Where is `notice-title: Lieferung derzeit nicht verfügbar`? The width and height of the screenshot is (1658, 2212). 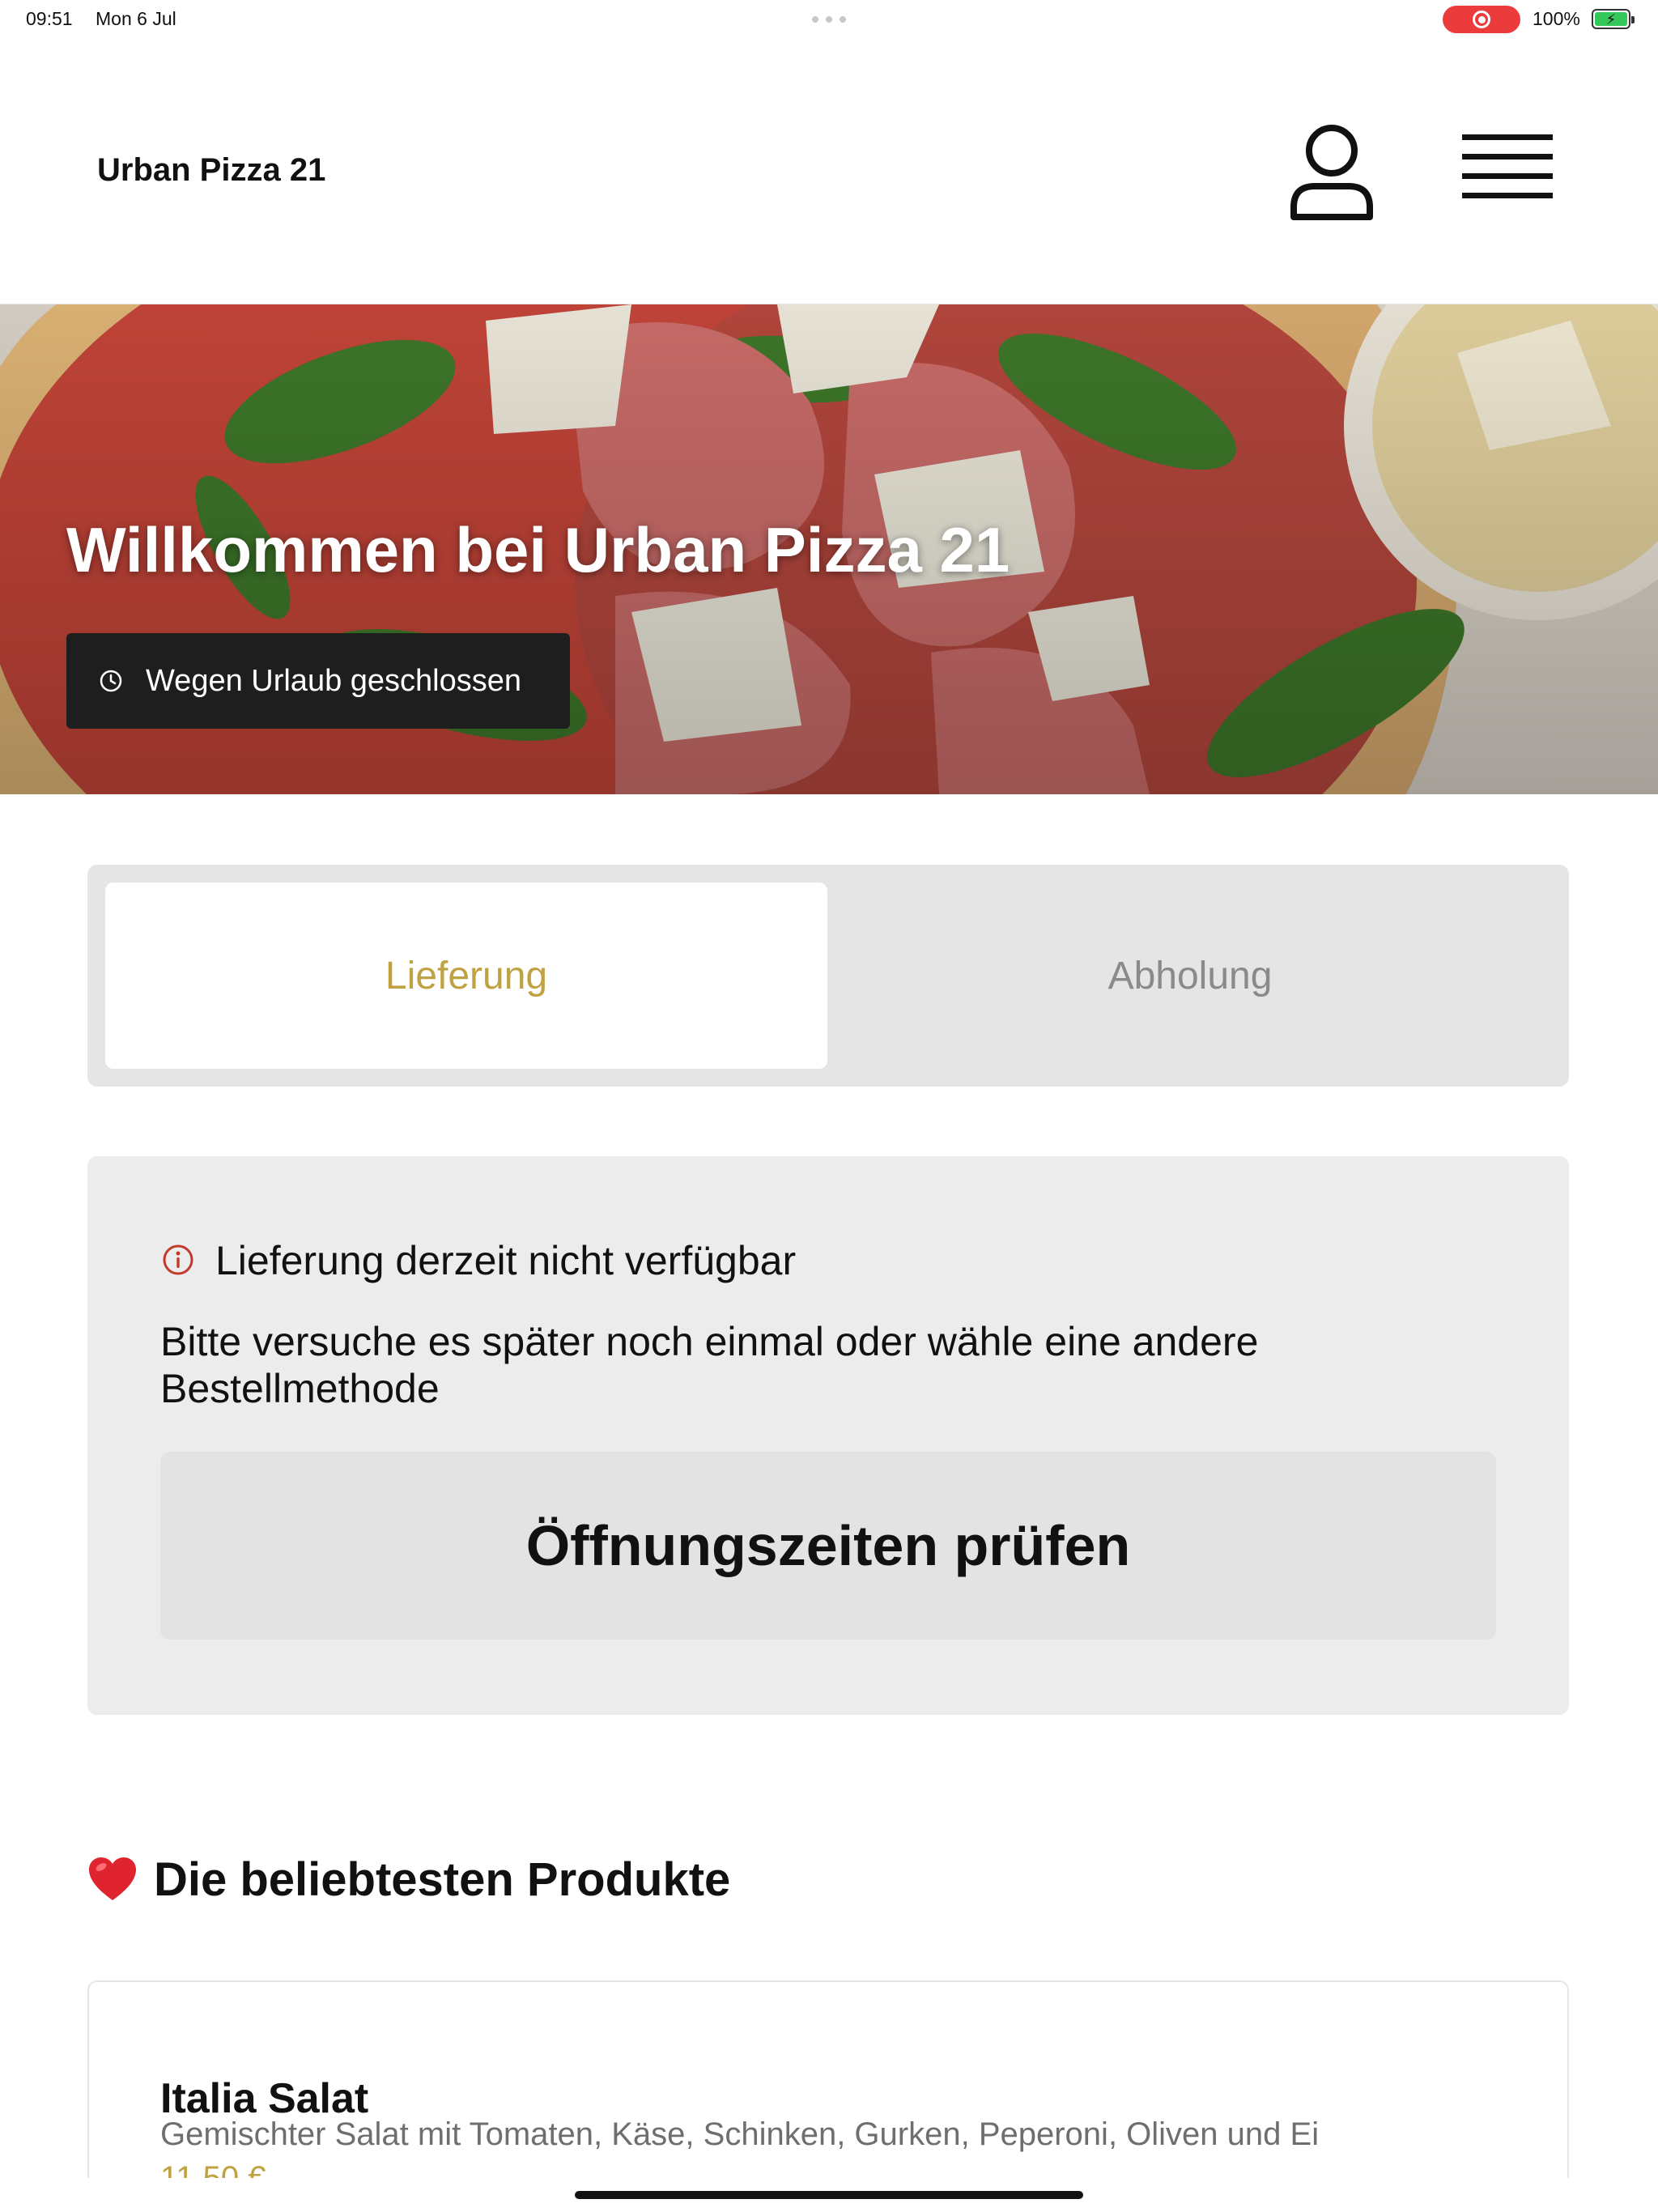
notice-title: Lieferung derzeit nicht verfügbar is located at coordinates (506, 1261).